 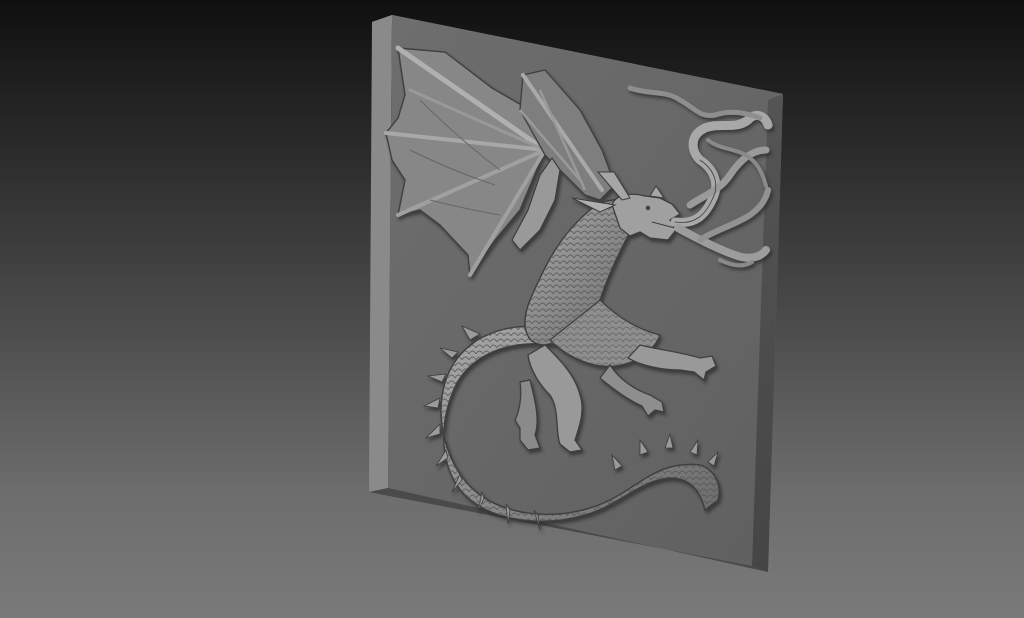 What do you see at coordinates (648, 208) in the screenshot?
I see `dragon-eye` at bounding box center [648, 208].